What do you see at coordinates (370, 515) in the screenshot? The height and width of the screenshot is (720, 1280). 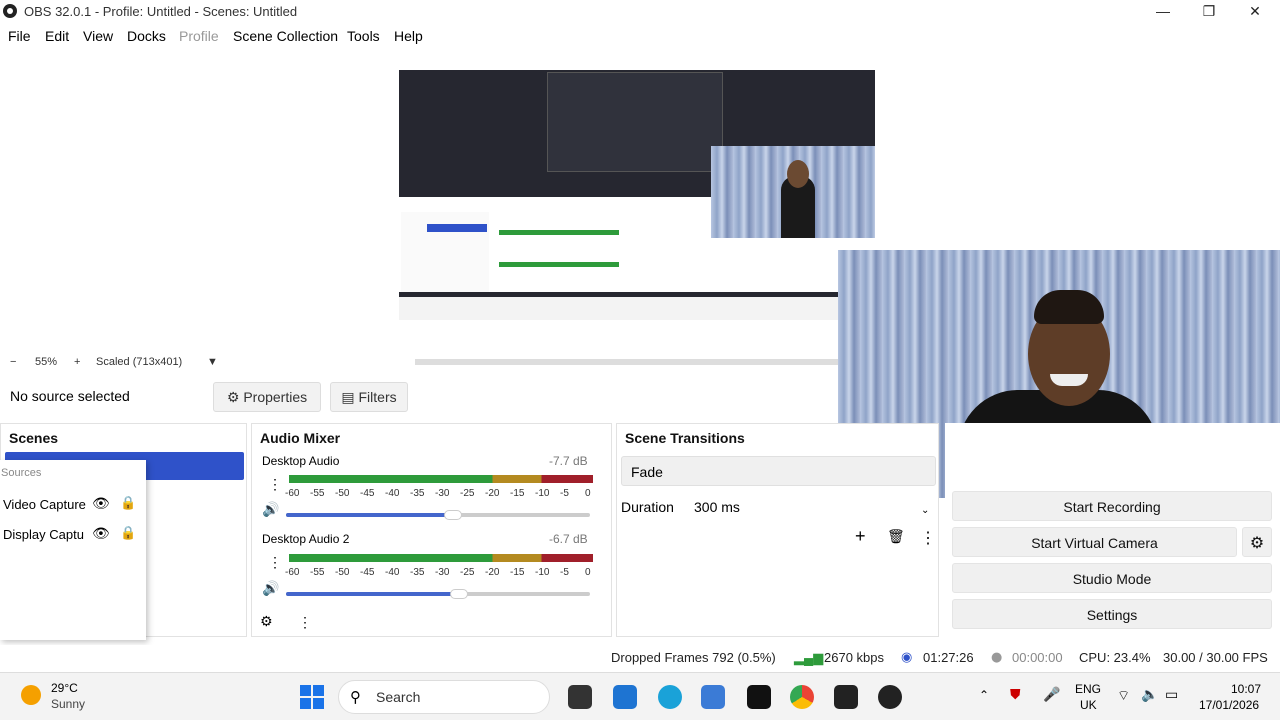 I see `volume-slider-fill` at bounding box center [370, 515].